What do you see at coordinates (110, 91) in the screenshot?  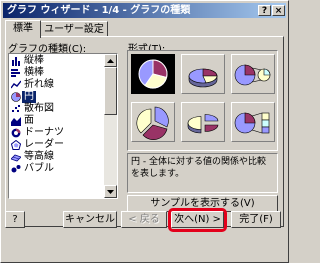 I see `scroll-thumb` at bounding box center [110, 91].